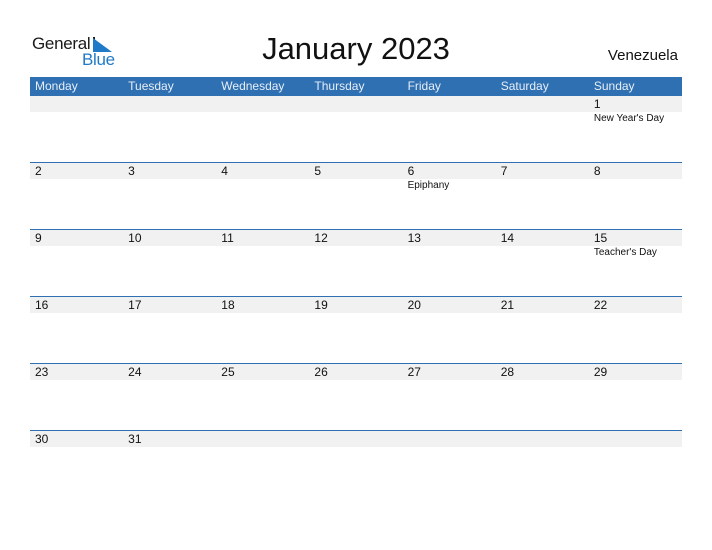 This screenshot has width=712, height=550. What do you see at coordinates (597, 171) in the screenshot?
I see `day-number: 8` at bounding box center [597, 171].